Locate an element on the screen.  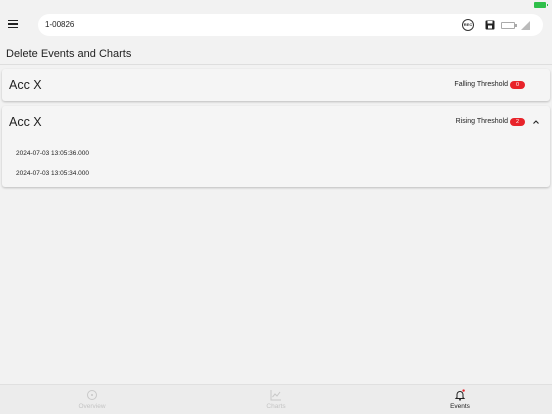
event-list-item: 2024-07-03 13:05:36.000 is located at coordinates (52, 153).